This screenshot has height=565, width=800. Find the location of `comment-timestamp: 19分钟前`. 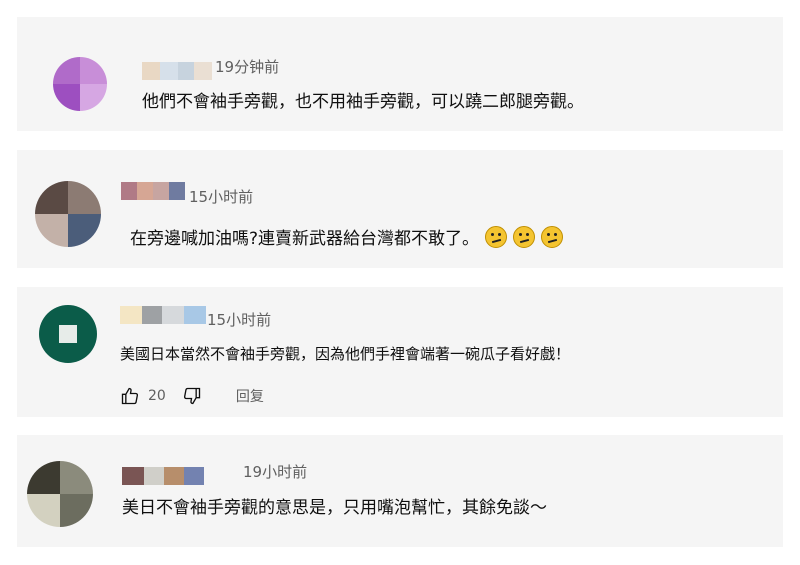

comment-timestamp: 19分钟前 is located at coordinates (247, 67).